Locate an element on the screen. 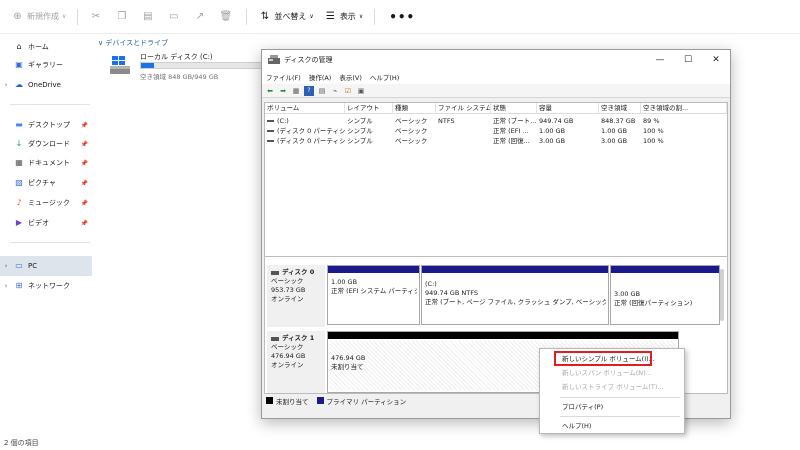 This screenshot has width=800, height=450. sidebar-item-downloads: ↓ ダウンロード 📌 is located at coordinates (46, 144).